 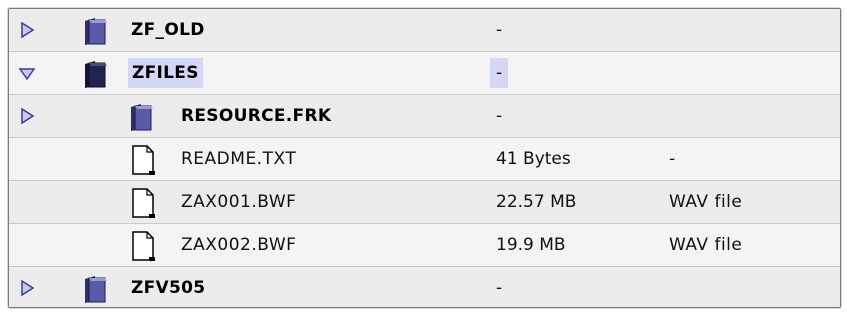 I want to click on list-row: ZF_OLD -, so click(x=424, y=30).